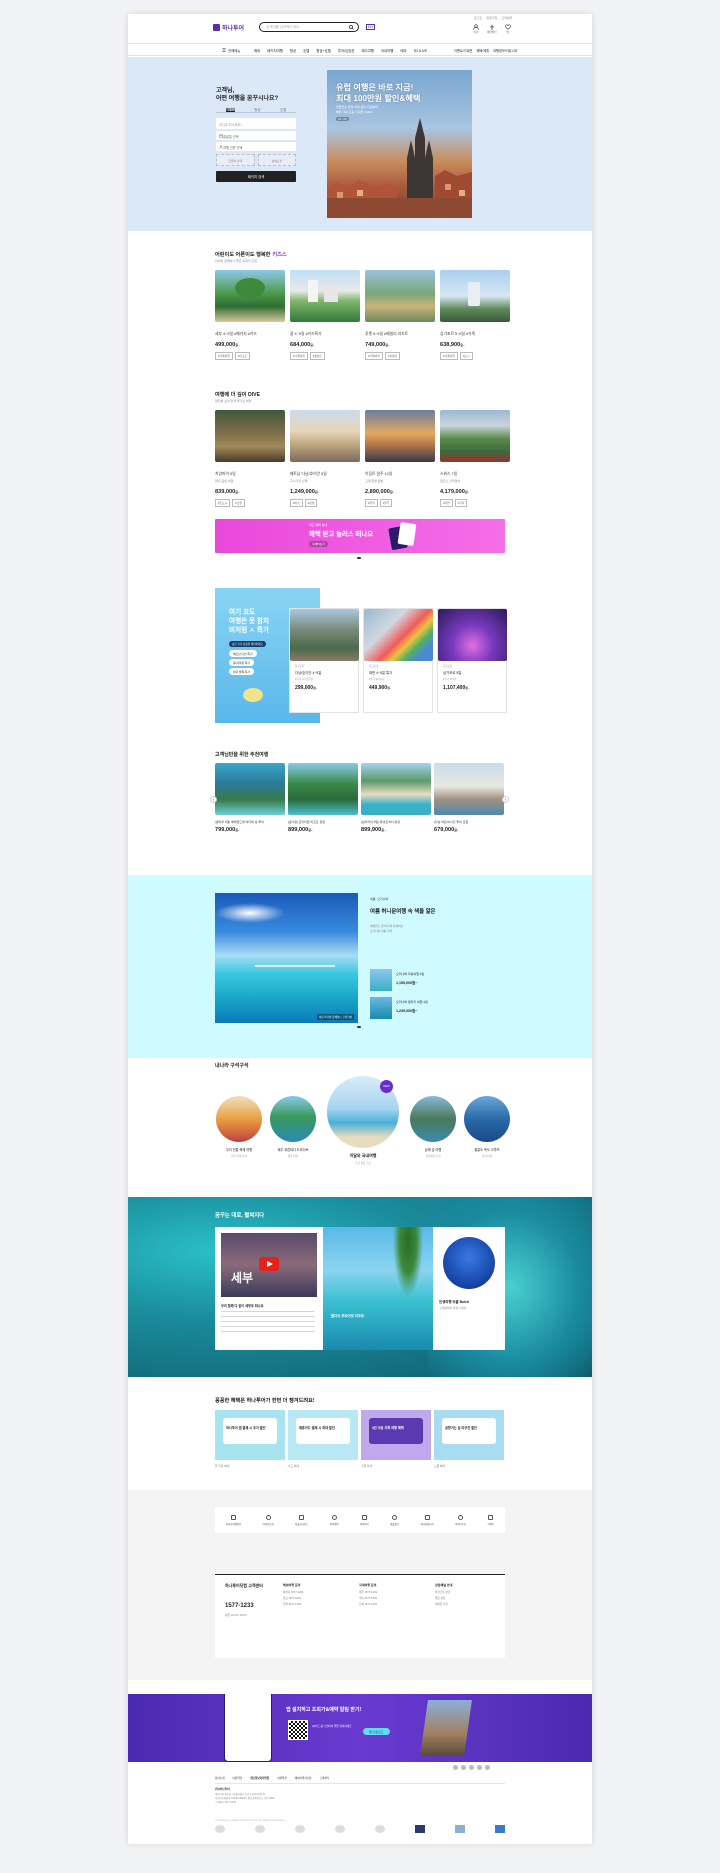  What do you see at coordinates (256, 135) in the screenshot?
I see `date-field: 출발일 선택` at bounding box center [256, 135].